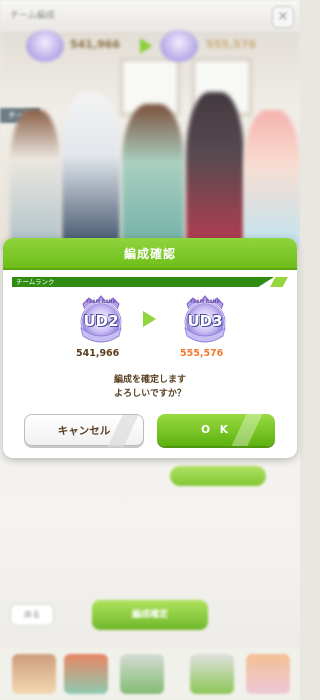 The image size is (320, 700). What do you see at coordinates (149, 319) in the screenshot?
I see `arrow-right-icon` at bounding box center [149, 319].